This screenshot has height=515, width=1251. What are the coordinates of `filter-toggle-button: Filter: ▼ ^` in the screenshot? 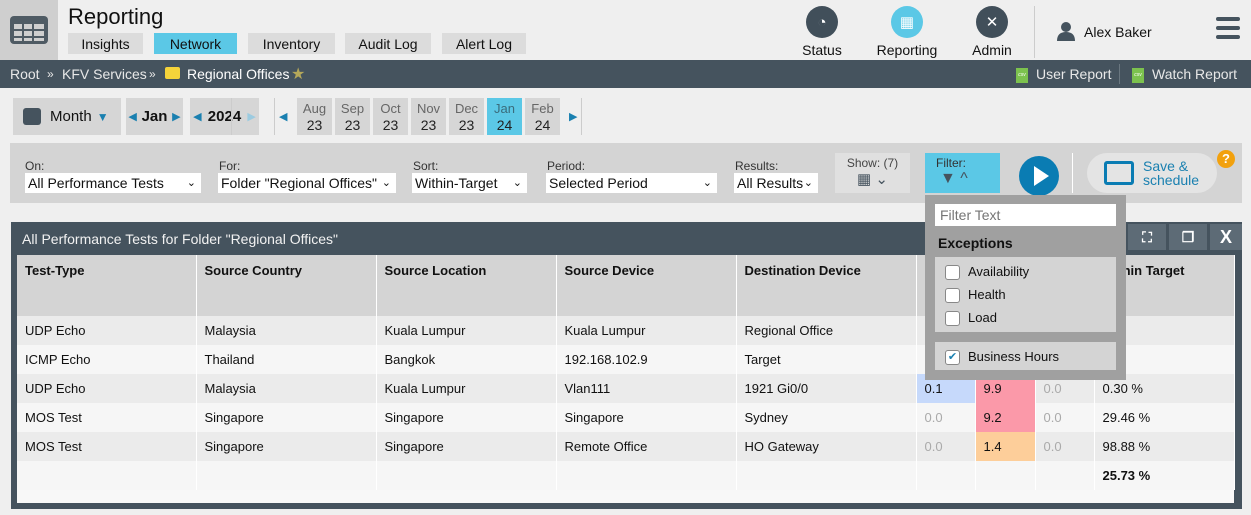 It's located at (962, 173).